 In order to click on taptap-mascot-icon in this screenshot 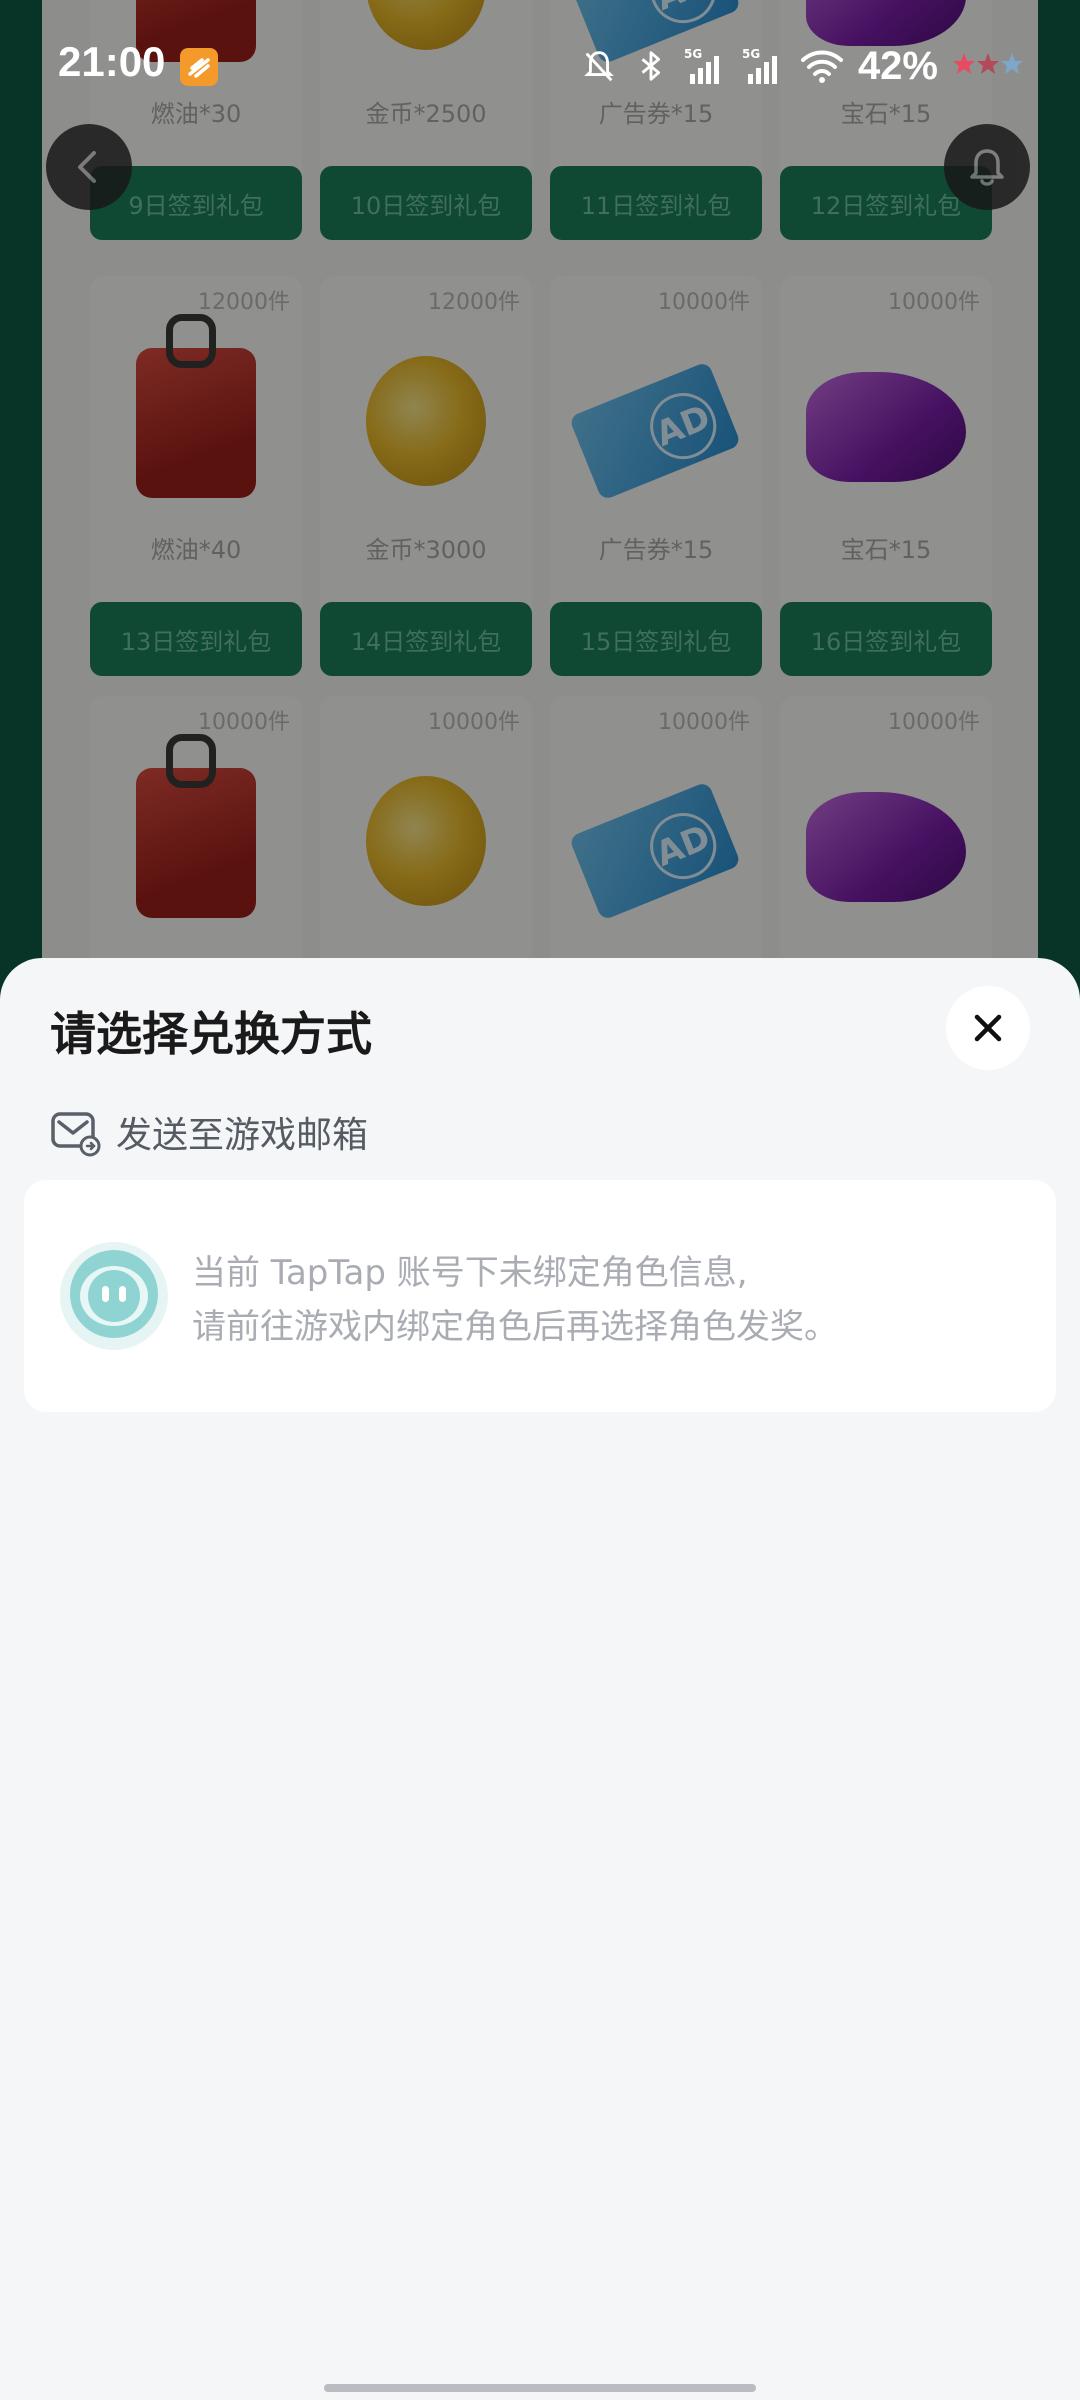, I will do `click(114, 1296)`.